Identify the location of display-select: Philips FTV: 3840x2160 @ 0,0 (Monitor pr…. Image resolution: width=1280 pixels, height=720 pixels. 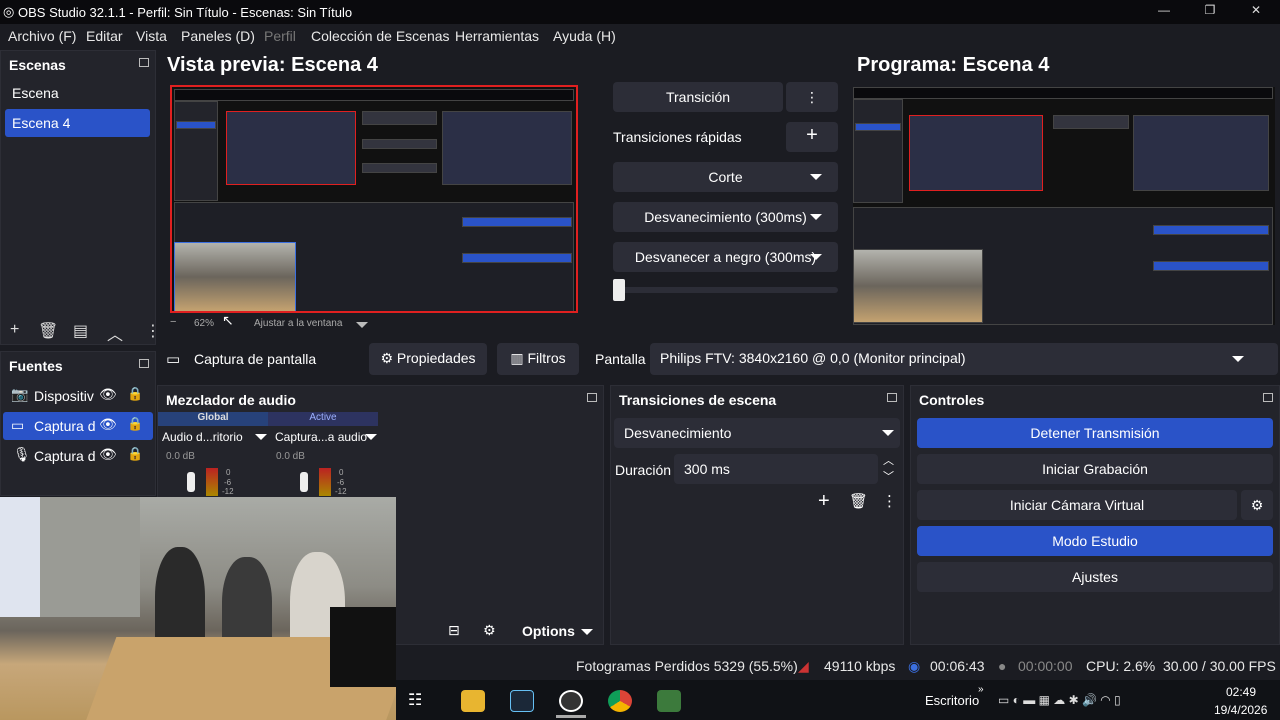
(964, 359).